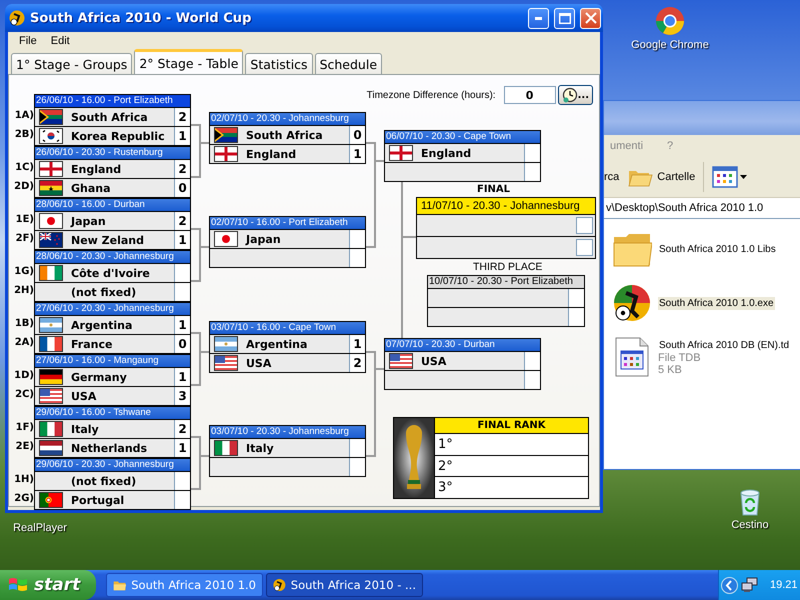 This screenshot has height=600, width=800. Describe the element at coordinates (445, 488) in the screenshot. I see `rank-row-text: 3°` at that location.